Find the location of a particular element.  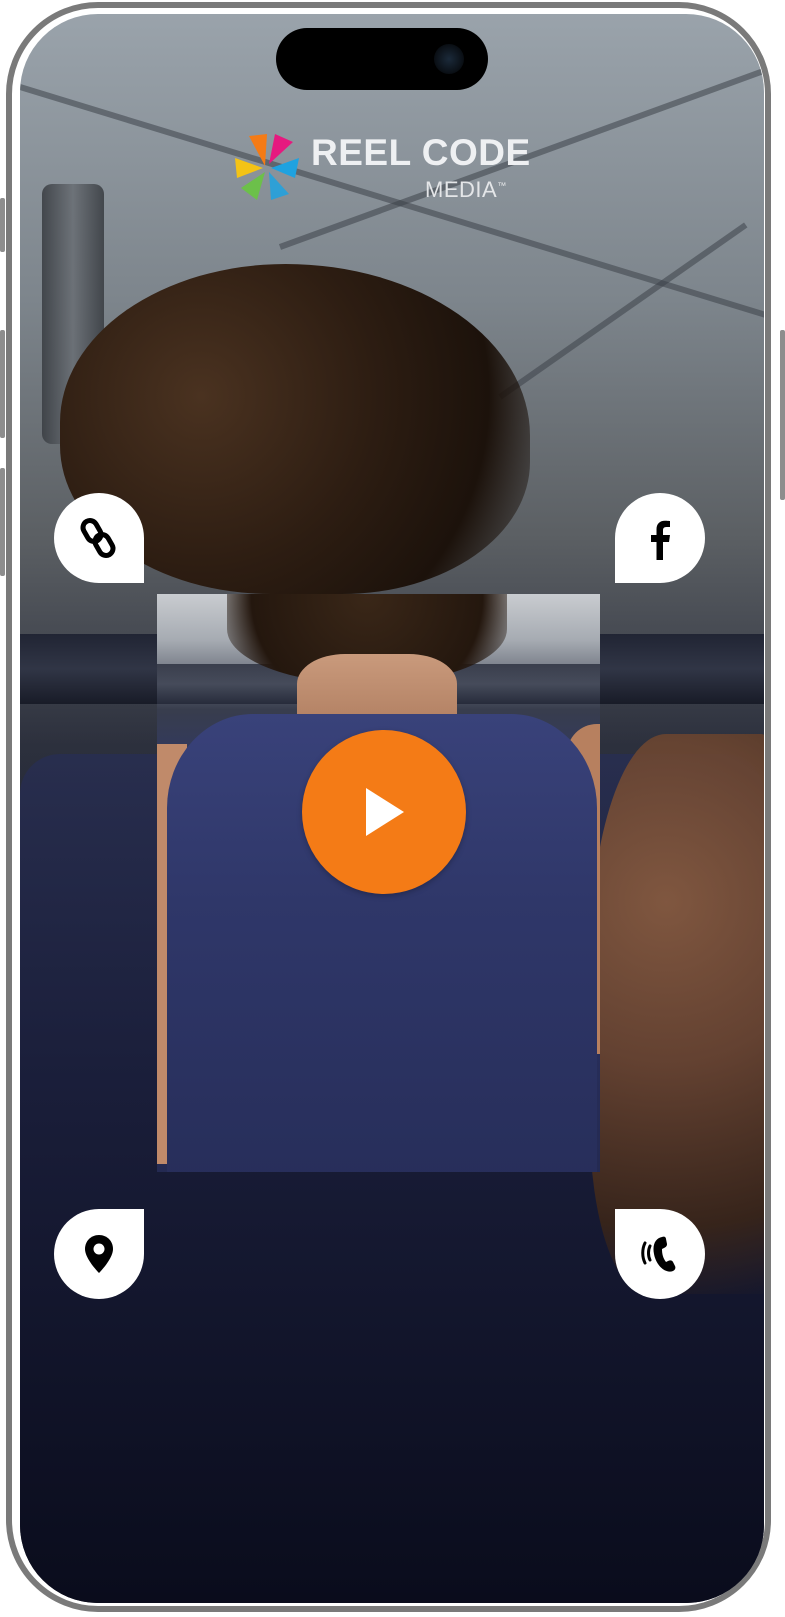

brand-logo: REEL CODE MEDIA™ is located at coordinates (382, 168).